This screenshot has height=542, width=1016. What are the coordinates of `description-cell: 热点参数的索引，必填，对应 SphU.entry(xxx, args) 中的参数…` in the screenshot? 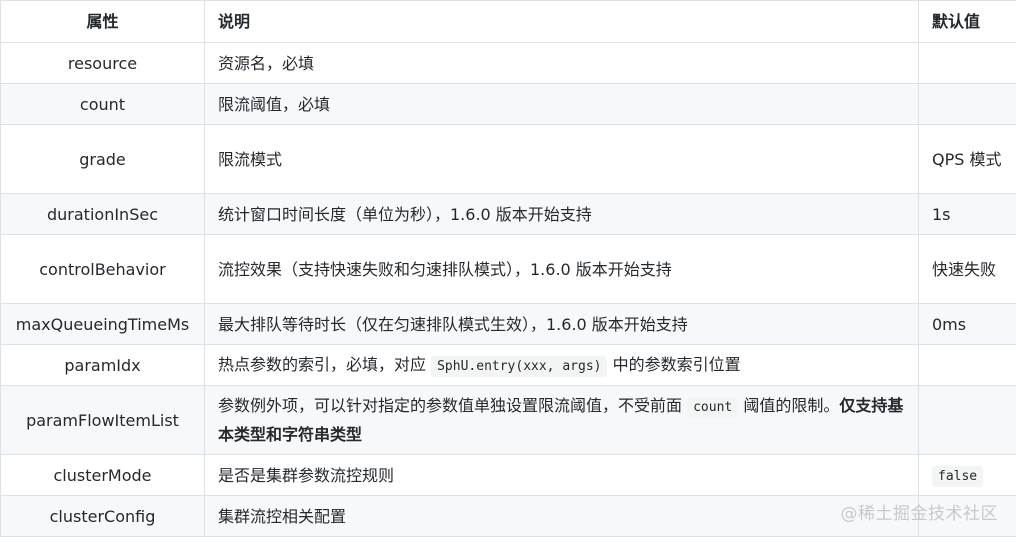 It's located at (561, 365).